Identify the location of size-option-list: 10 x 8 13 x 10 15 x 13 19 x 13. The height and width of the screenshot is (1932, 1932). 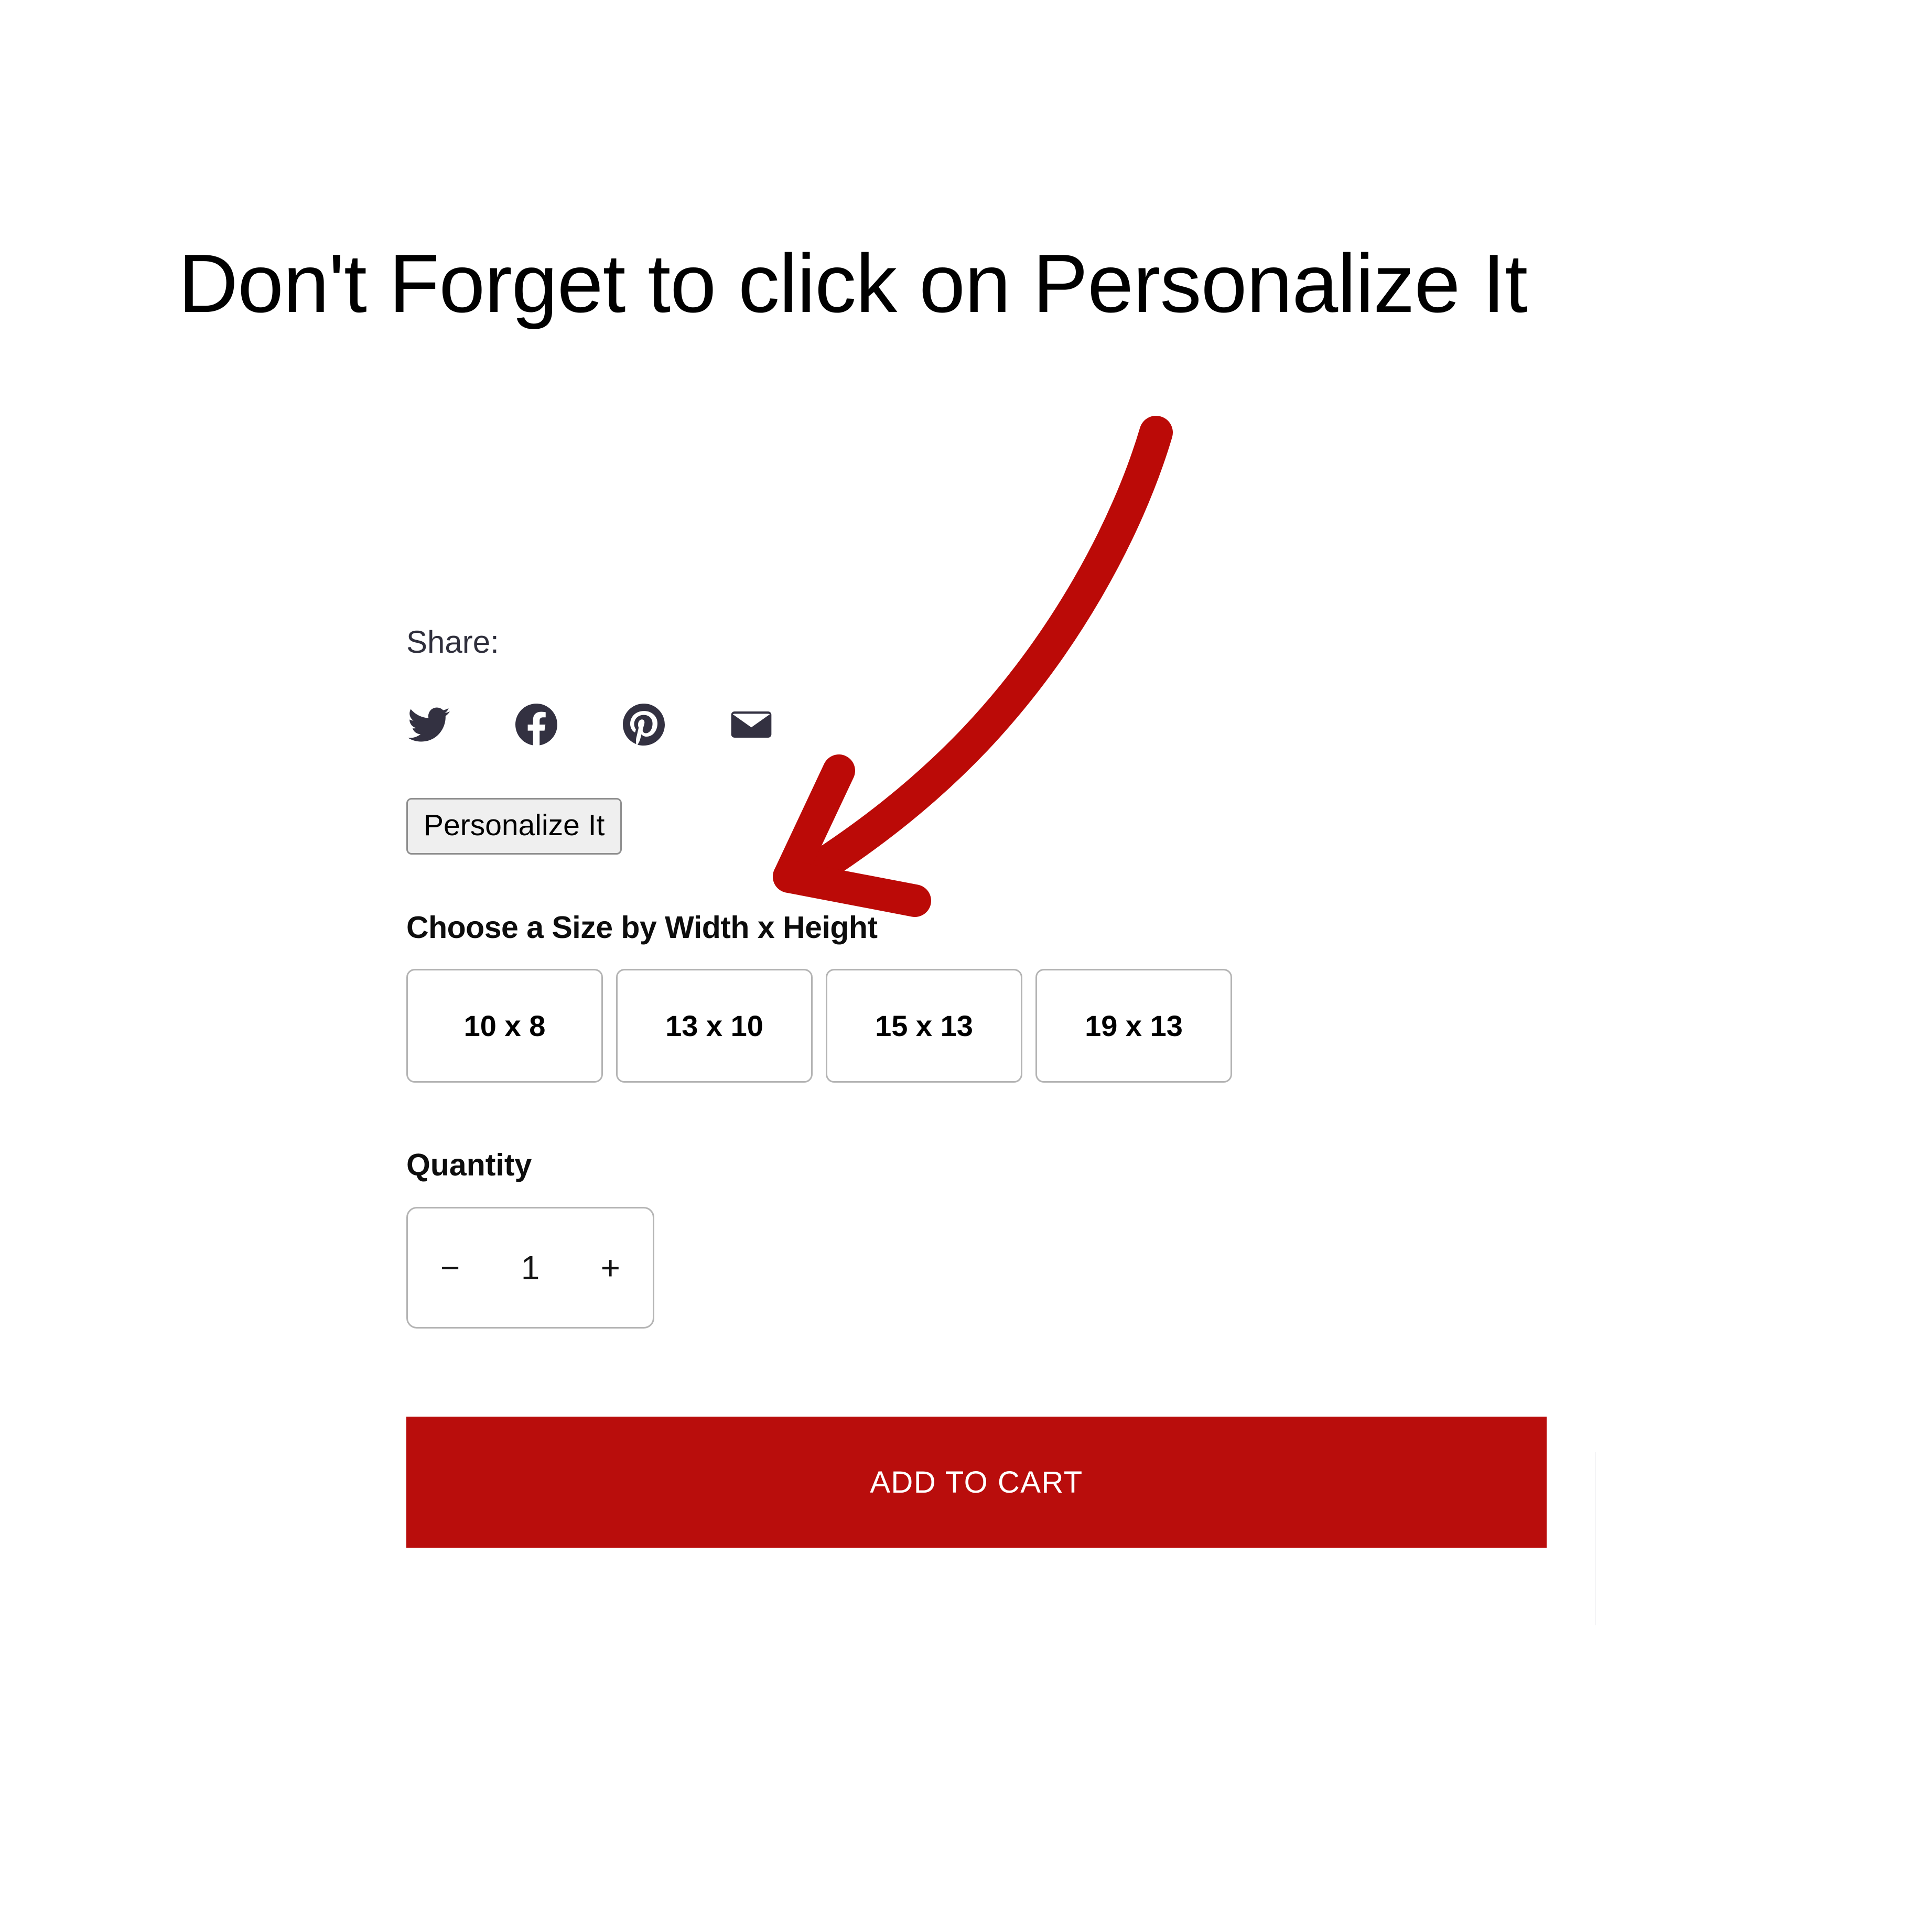
(1035, 1026).